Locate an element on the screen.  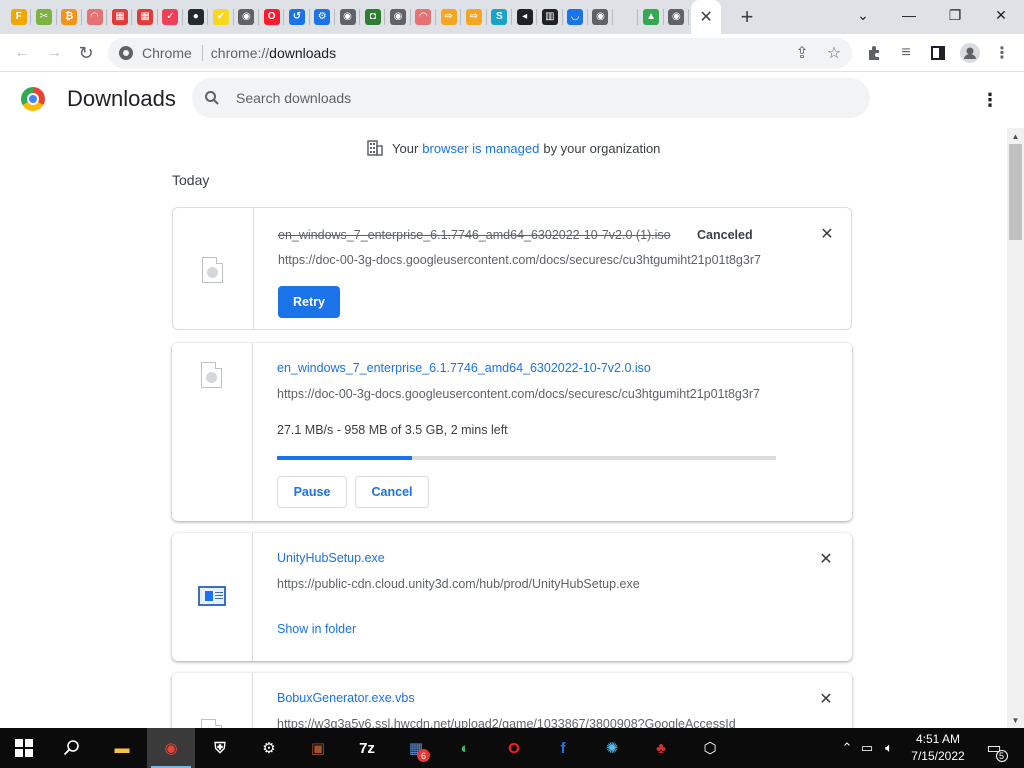
tab-14: ◘ is located at coordinates (373, 17).